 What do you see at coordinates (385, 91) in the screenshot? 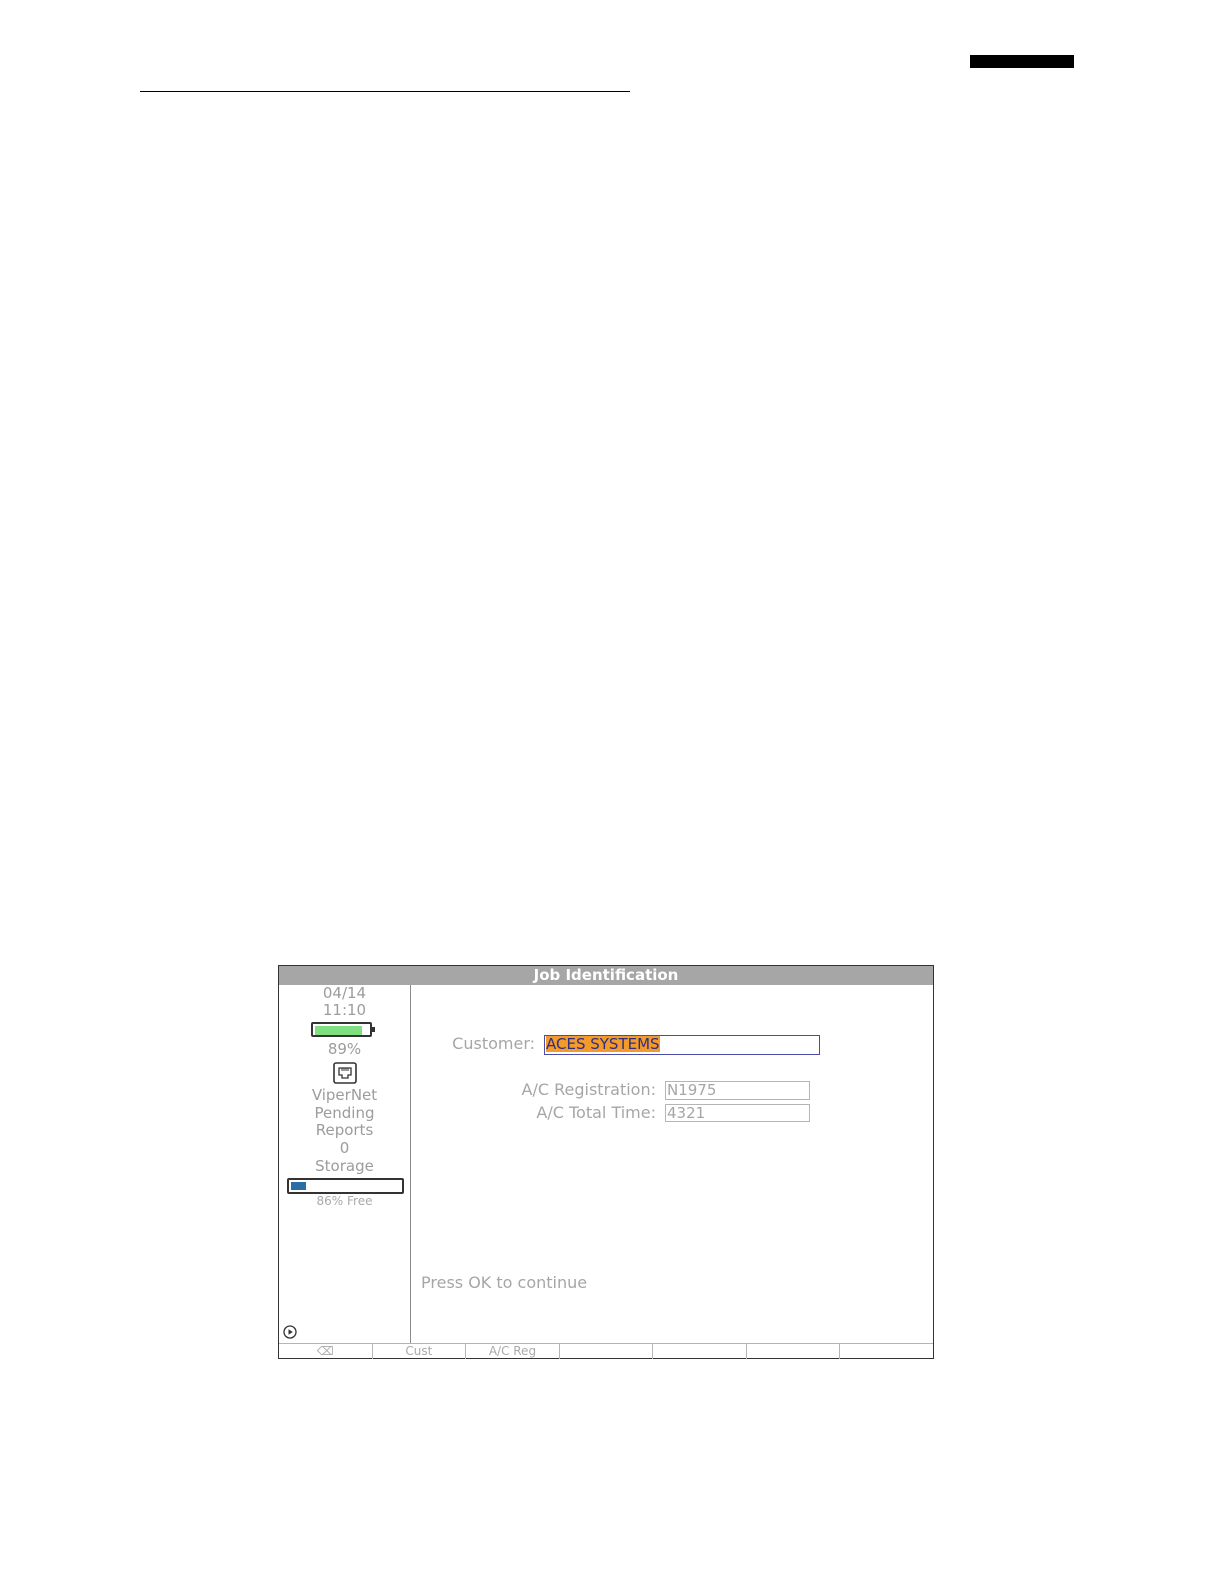
I see `header-rule` at bounding box center [385, 91].